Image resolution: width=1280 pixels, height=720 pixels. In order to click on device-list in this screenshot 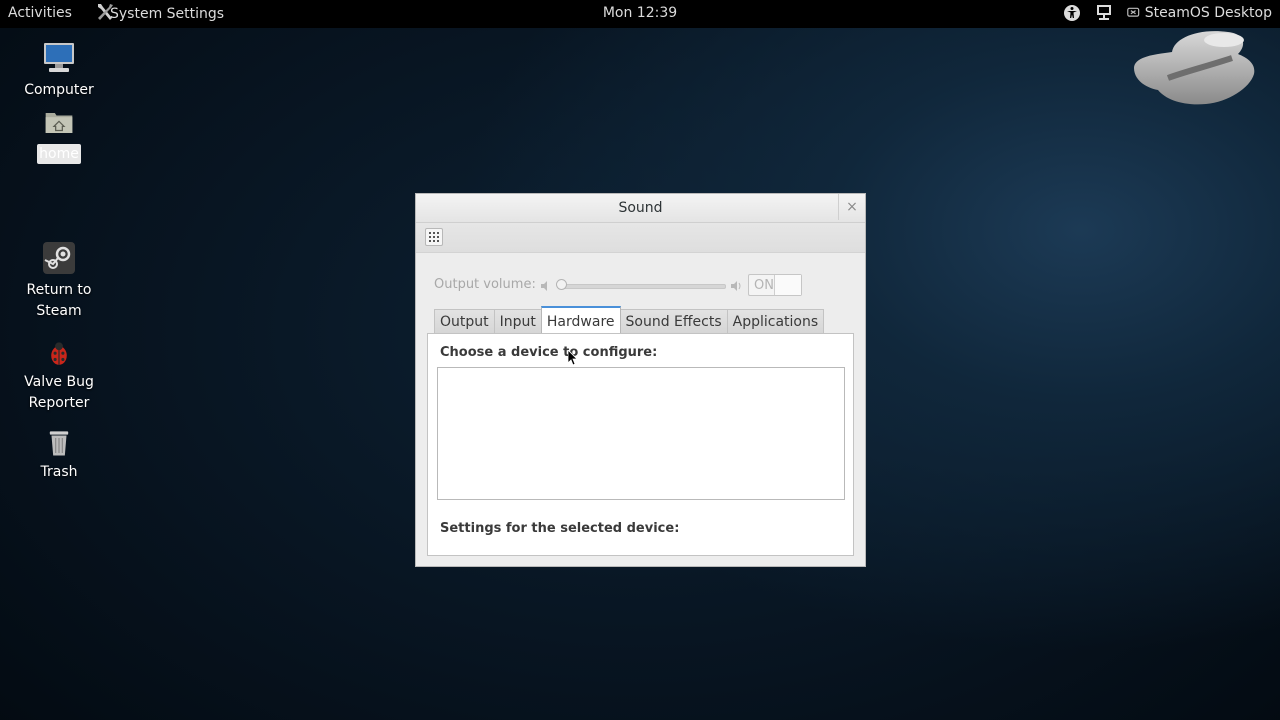, I will do `click(641, 433)`.